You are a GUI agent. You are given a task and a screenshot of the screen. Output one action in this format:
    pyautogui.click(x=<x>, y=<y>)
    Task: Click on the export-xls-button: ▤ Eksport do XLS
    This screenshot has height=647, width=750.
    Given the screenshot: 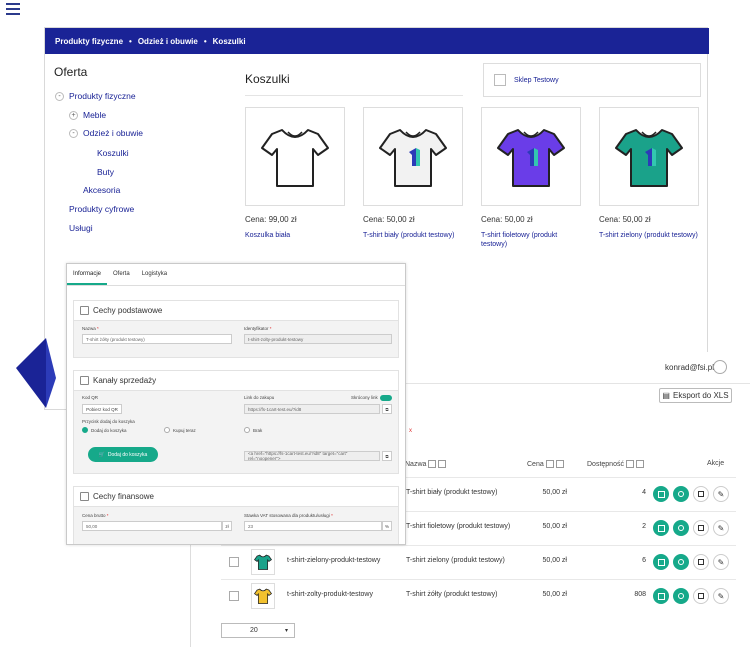 What is the action you would take?
    pyautogui.click(x=695, y=395)
    